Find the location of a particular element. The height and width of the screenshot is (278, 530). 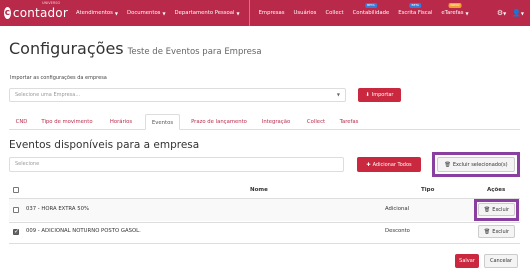

tab-tarefas: Tarefas is located at coordinates (349, 122).